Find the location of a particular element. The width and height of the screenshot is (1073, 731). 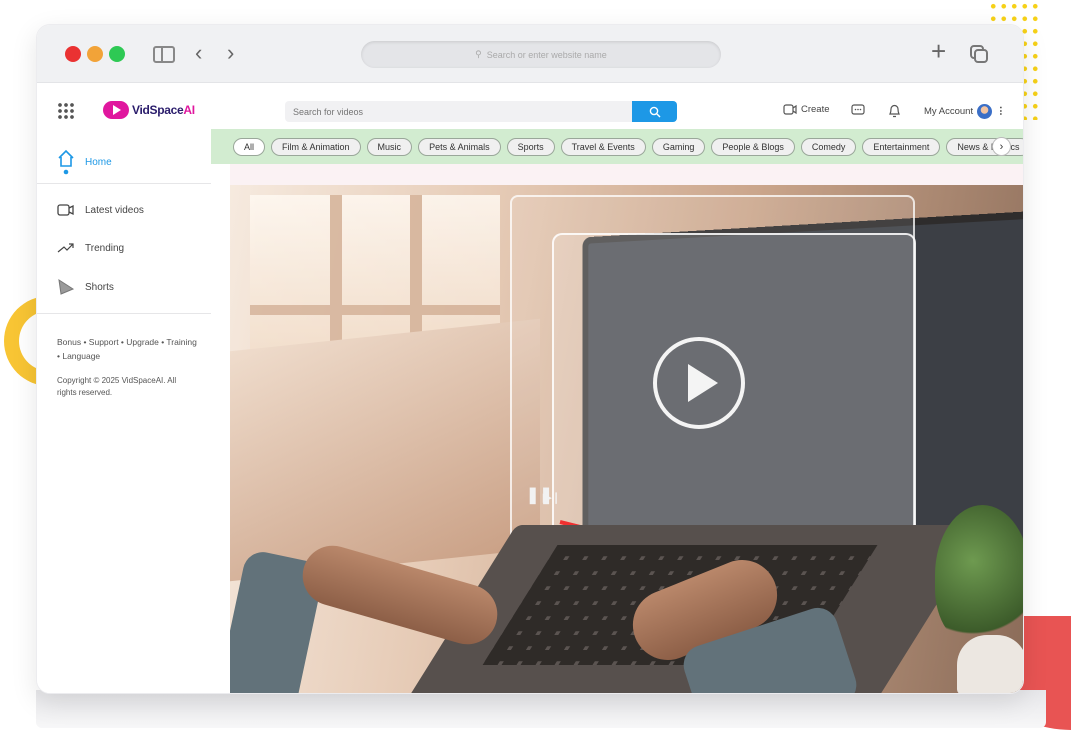

chip-pets-animals: Pets & Animals is located at coordinates (459, 146).